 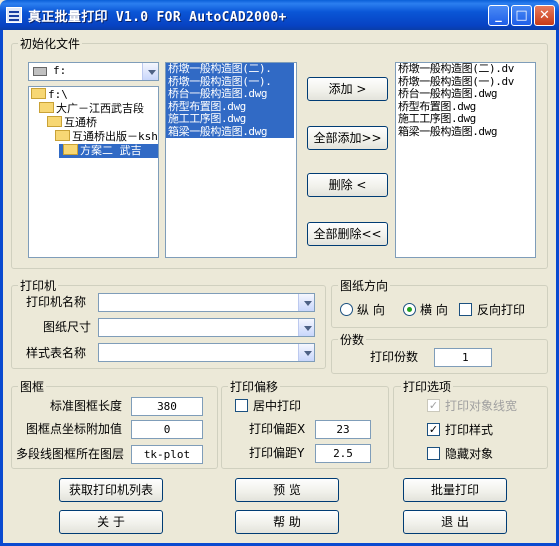 I want to click on line-width-label: 打印对象线宽, so click(x=481, y=405).